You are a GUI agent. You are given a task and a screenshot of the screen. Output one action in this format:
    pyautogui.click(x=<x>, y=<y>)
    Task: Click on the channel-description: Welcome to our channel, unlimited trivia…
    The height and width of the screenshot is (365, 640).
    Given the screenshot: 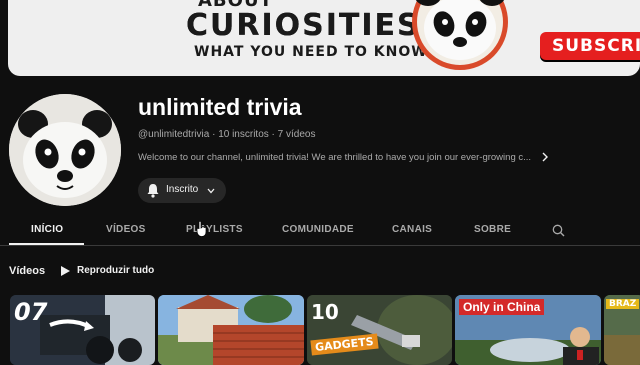 What is the action you would take?
    pyautogui.click(x=334, y=157)
    